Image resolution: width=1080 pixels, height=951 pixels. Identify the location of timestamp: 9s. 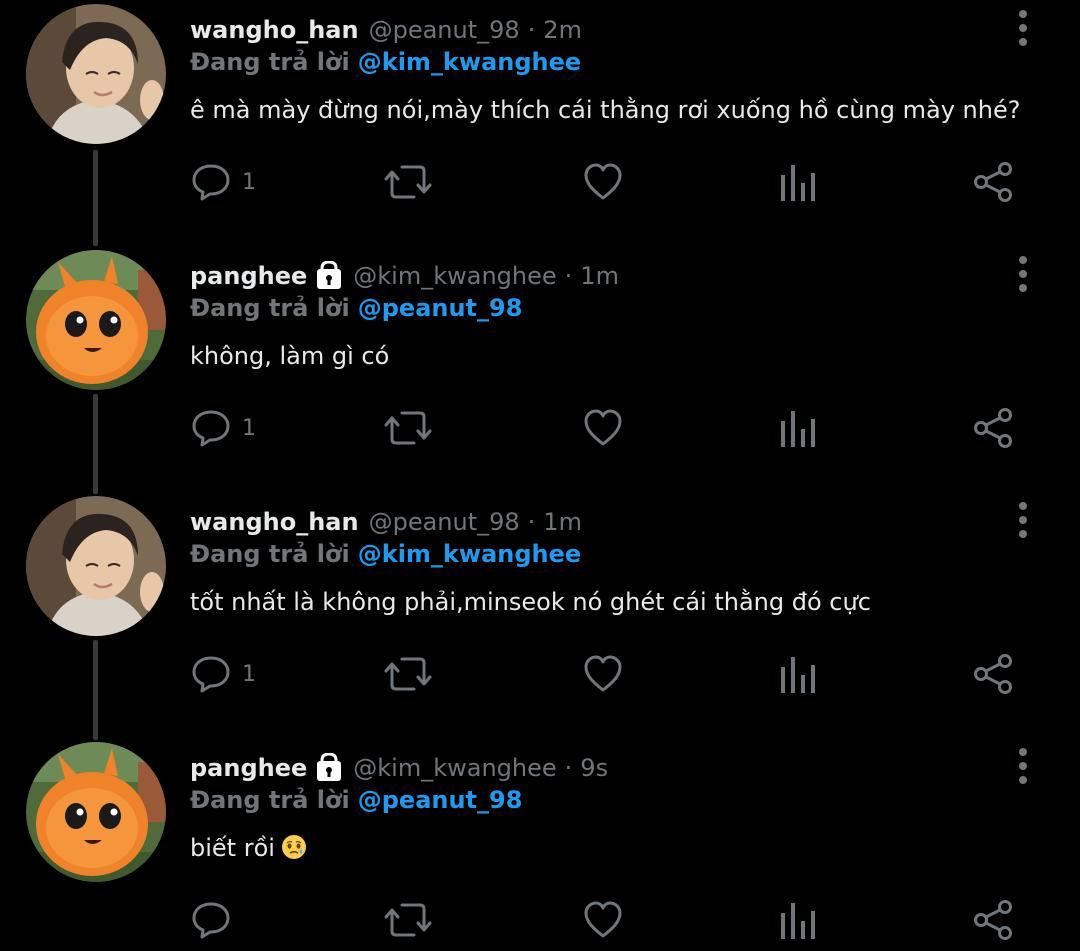
(594, 768).